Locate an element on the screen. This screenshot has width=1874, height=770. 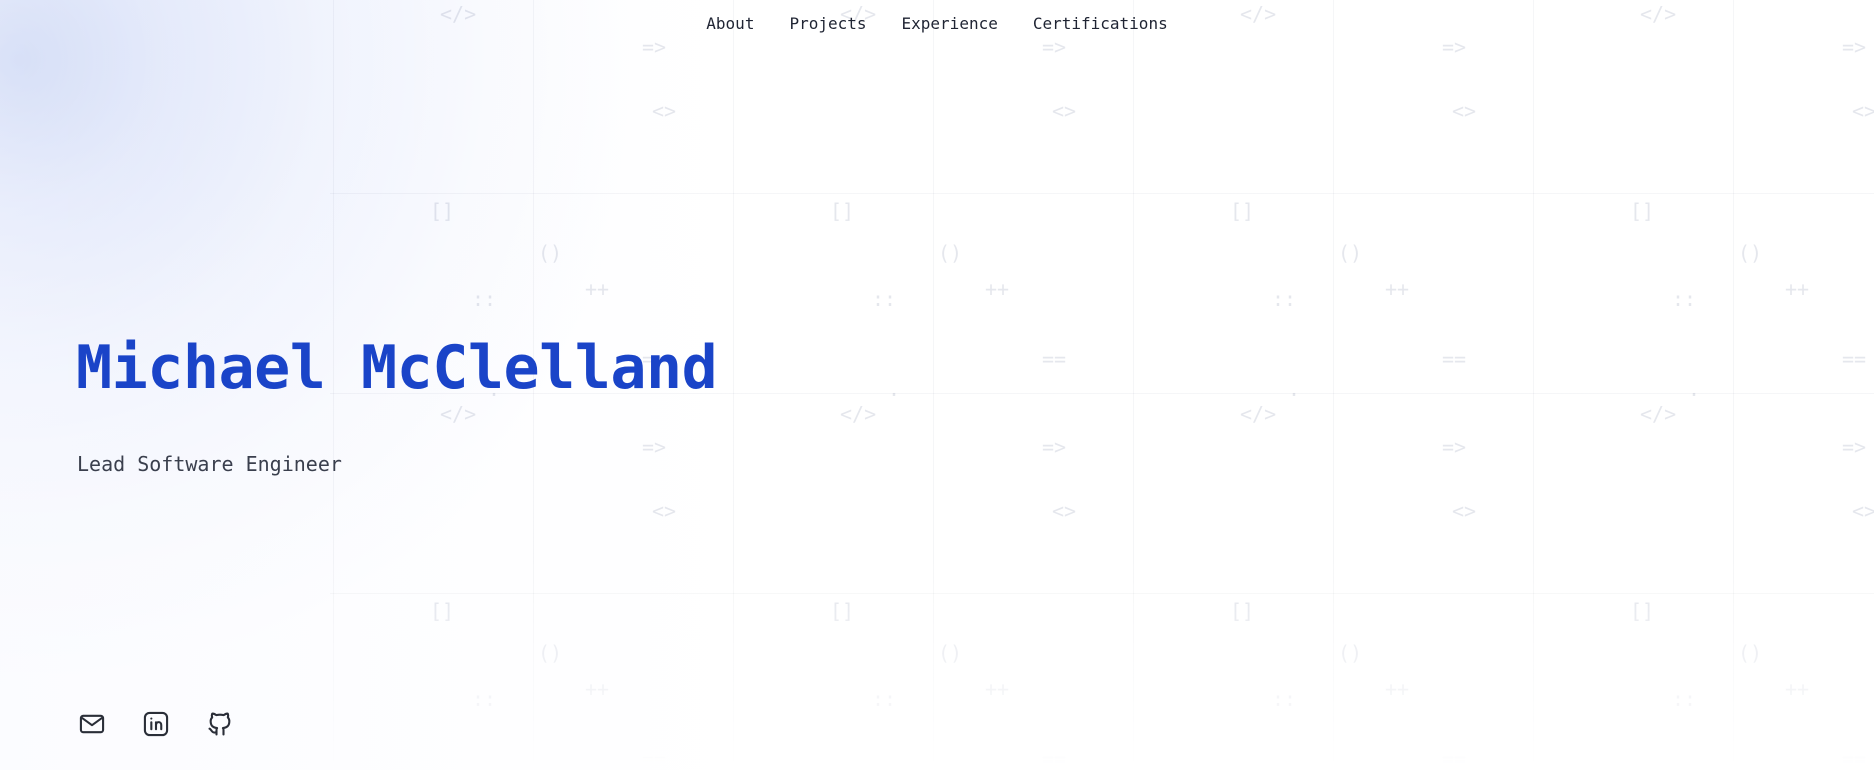
linkedin-icon is located at coordinates (156, 724).